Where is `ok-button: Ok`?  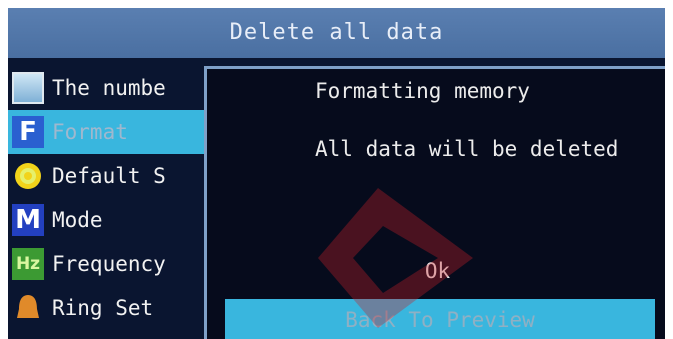 ok-button: Ok is located at coordinates (436, 271).